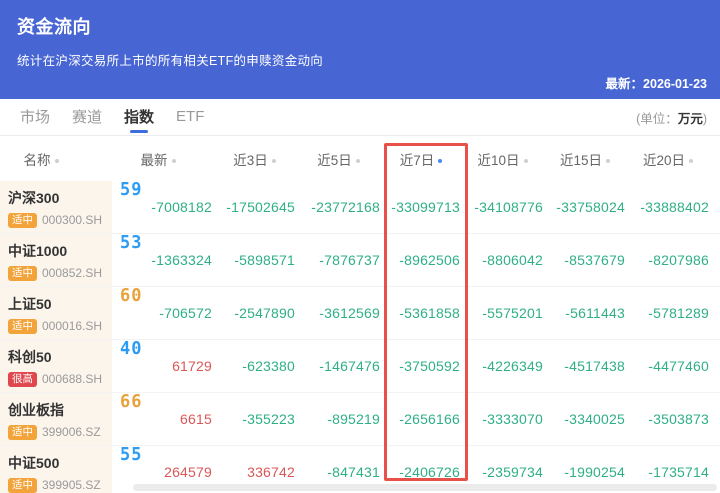  I want to click on index-name-cell: 创业板指 适中 399006.SZ, so click(56, 419).